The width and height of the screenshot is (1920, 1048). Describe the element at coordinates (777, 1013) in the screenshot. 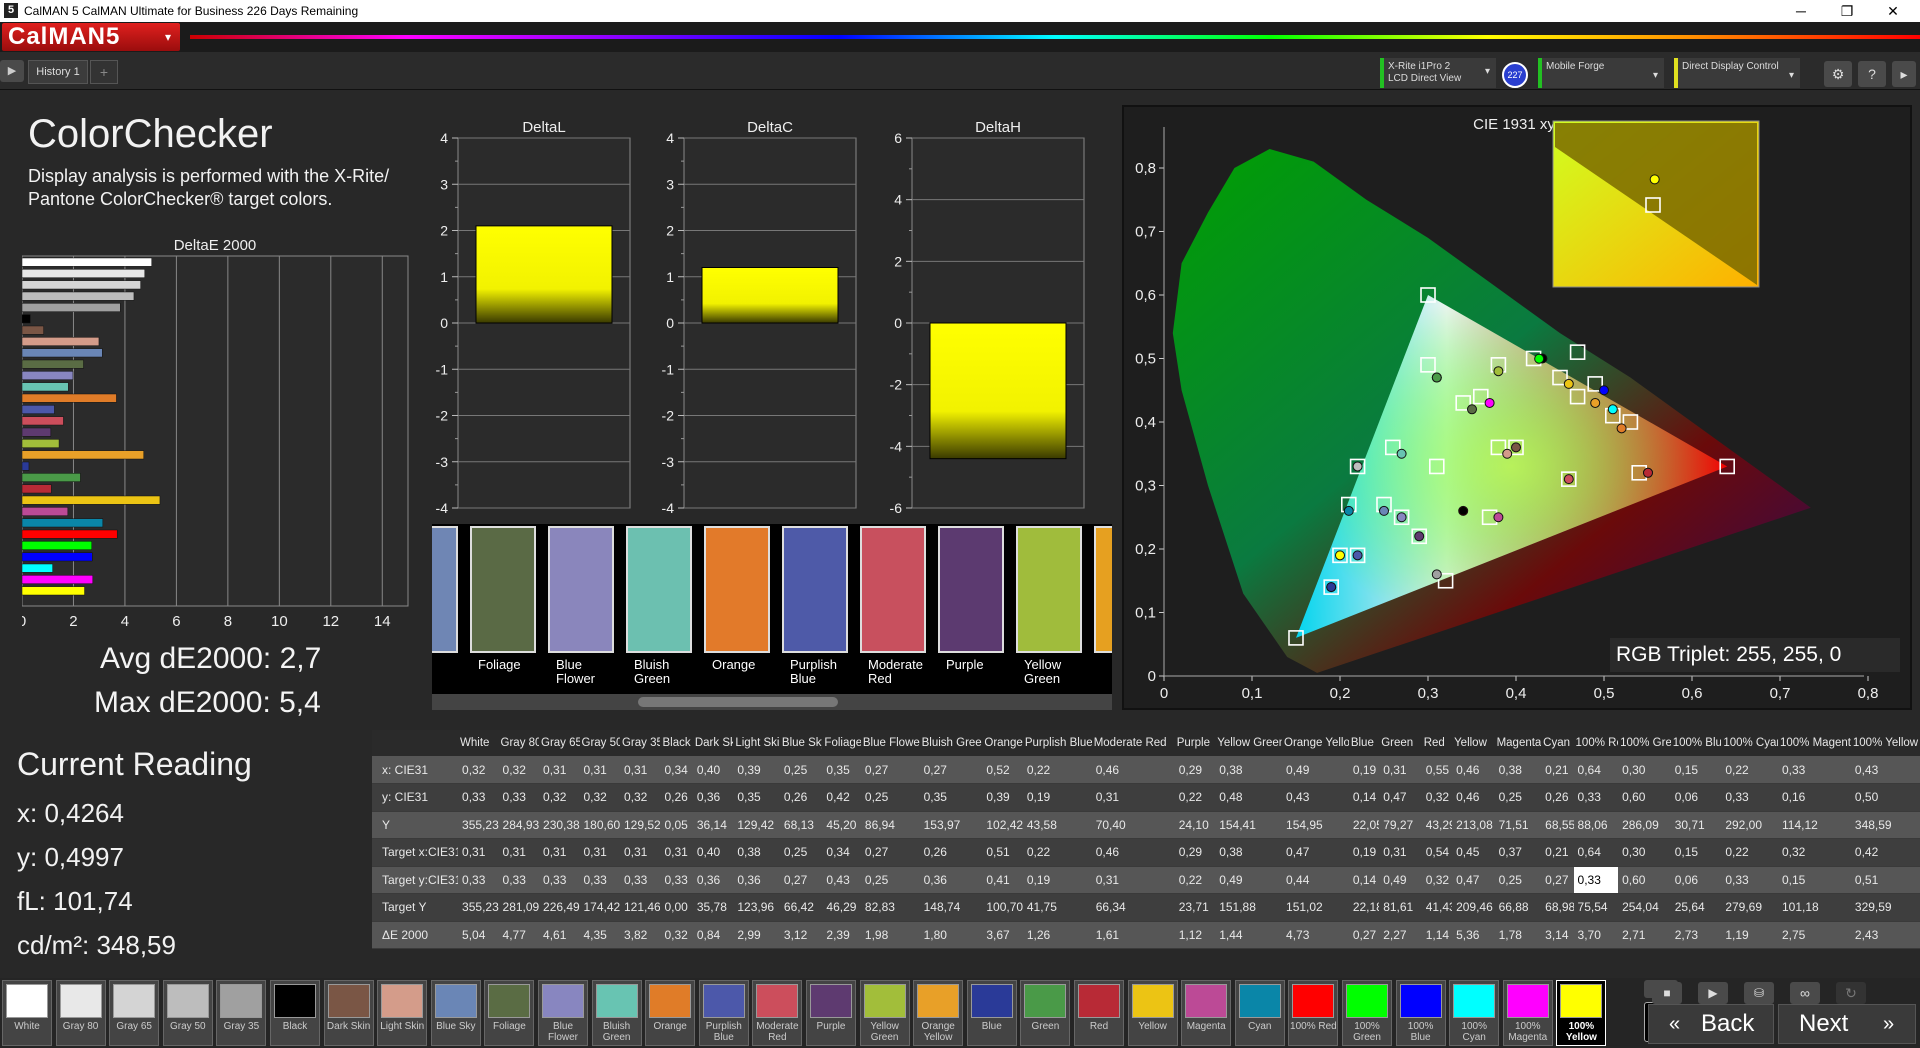

I see `patch-moderate-red: Moderate Red` at that location.